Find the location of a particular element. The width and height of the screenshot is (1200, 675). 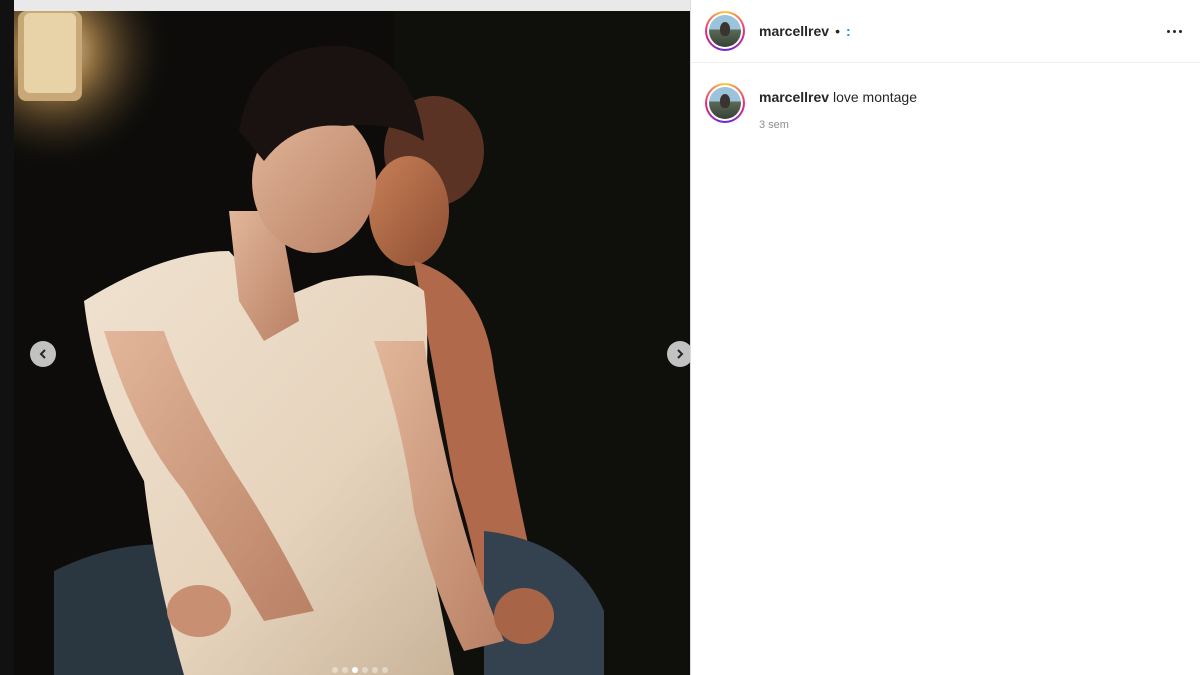

carousel-next-button is located at coordinates (678, 354).